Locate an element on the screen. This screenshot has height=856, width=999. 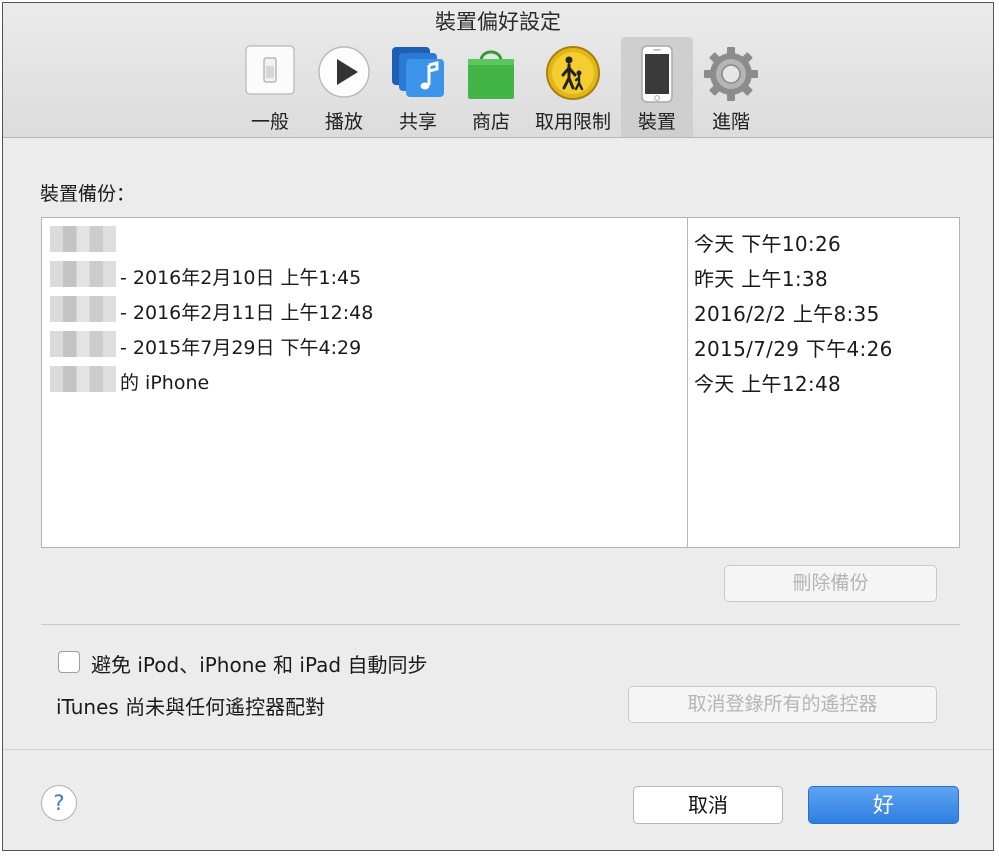
unpair-remotes-button: 取消登錄所有的遙控器 is located at coordinates (782, 704).